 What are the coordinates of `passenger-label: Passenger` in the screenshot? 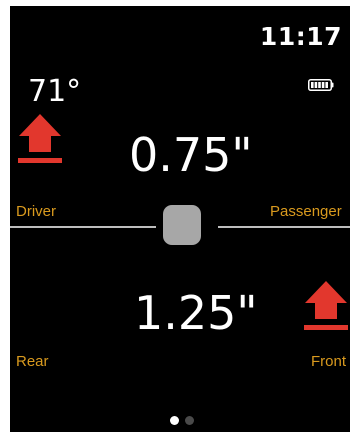 It's located at (306, 211).